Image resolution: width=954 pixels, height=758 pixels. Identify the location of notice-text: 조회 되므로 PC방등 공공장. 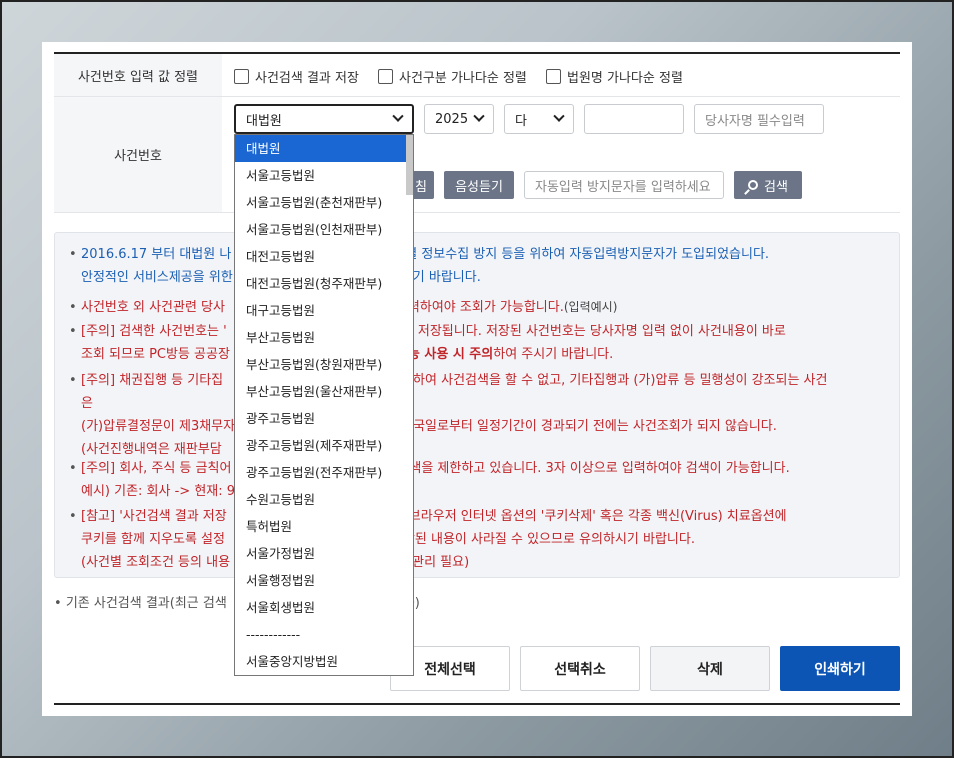
(155, 354).